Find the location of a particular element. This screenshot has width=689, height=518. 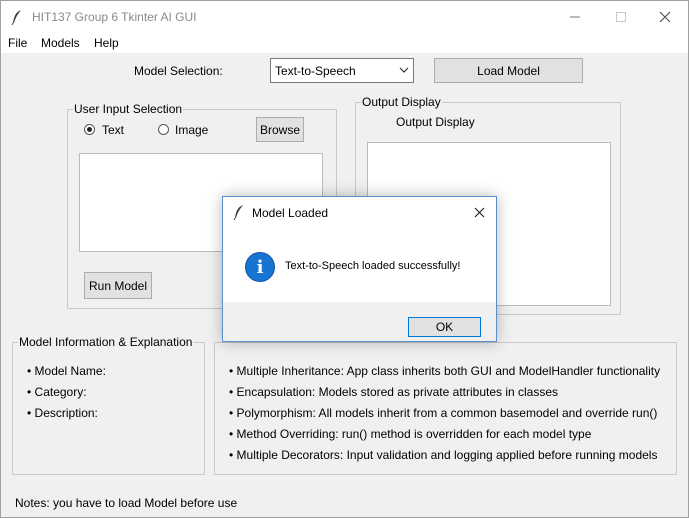

close-button is located at coordinates (665, 16).